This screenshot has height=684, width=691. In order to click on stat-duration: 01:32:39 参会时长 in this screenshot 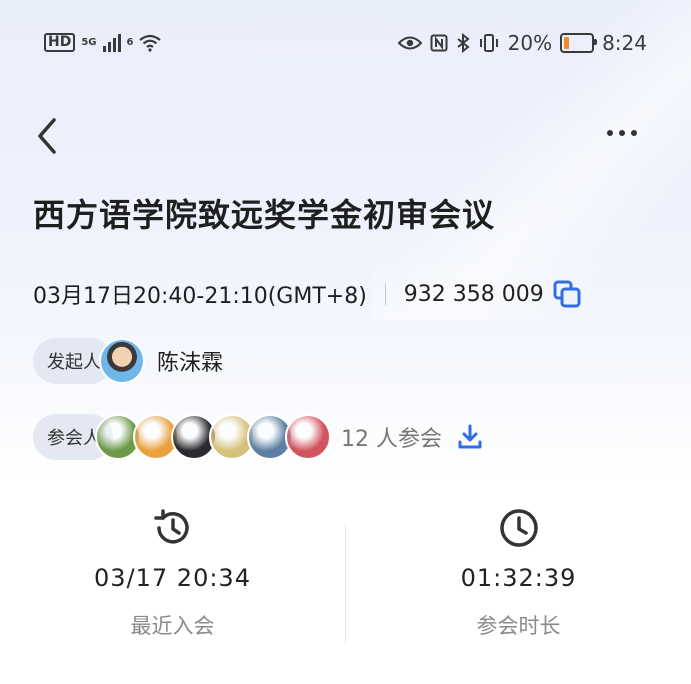, I will do `click(518, 575)`.